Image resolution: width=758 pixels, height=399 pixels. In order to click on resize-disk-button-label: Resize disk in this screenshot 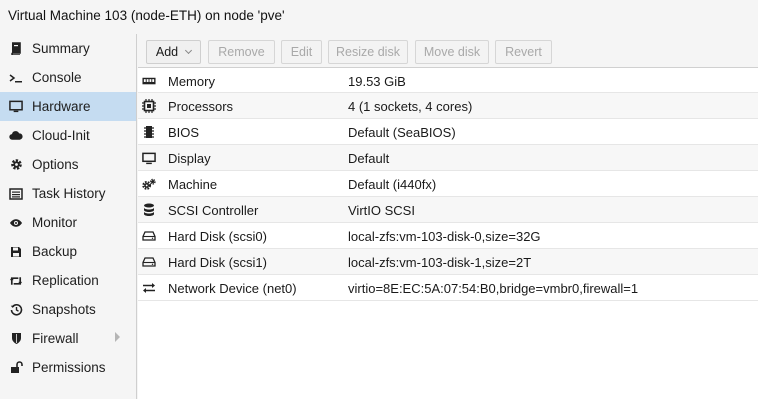, I will do `click(368, 52)`.